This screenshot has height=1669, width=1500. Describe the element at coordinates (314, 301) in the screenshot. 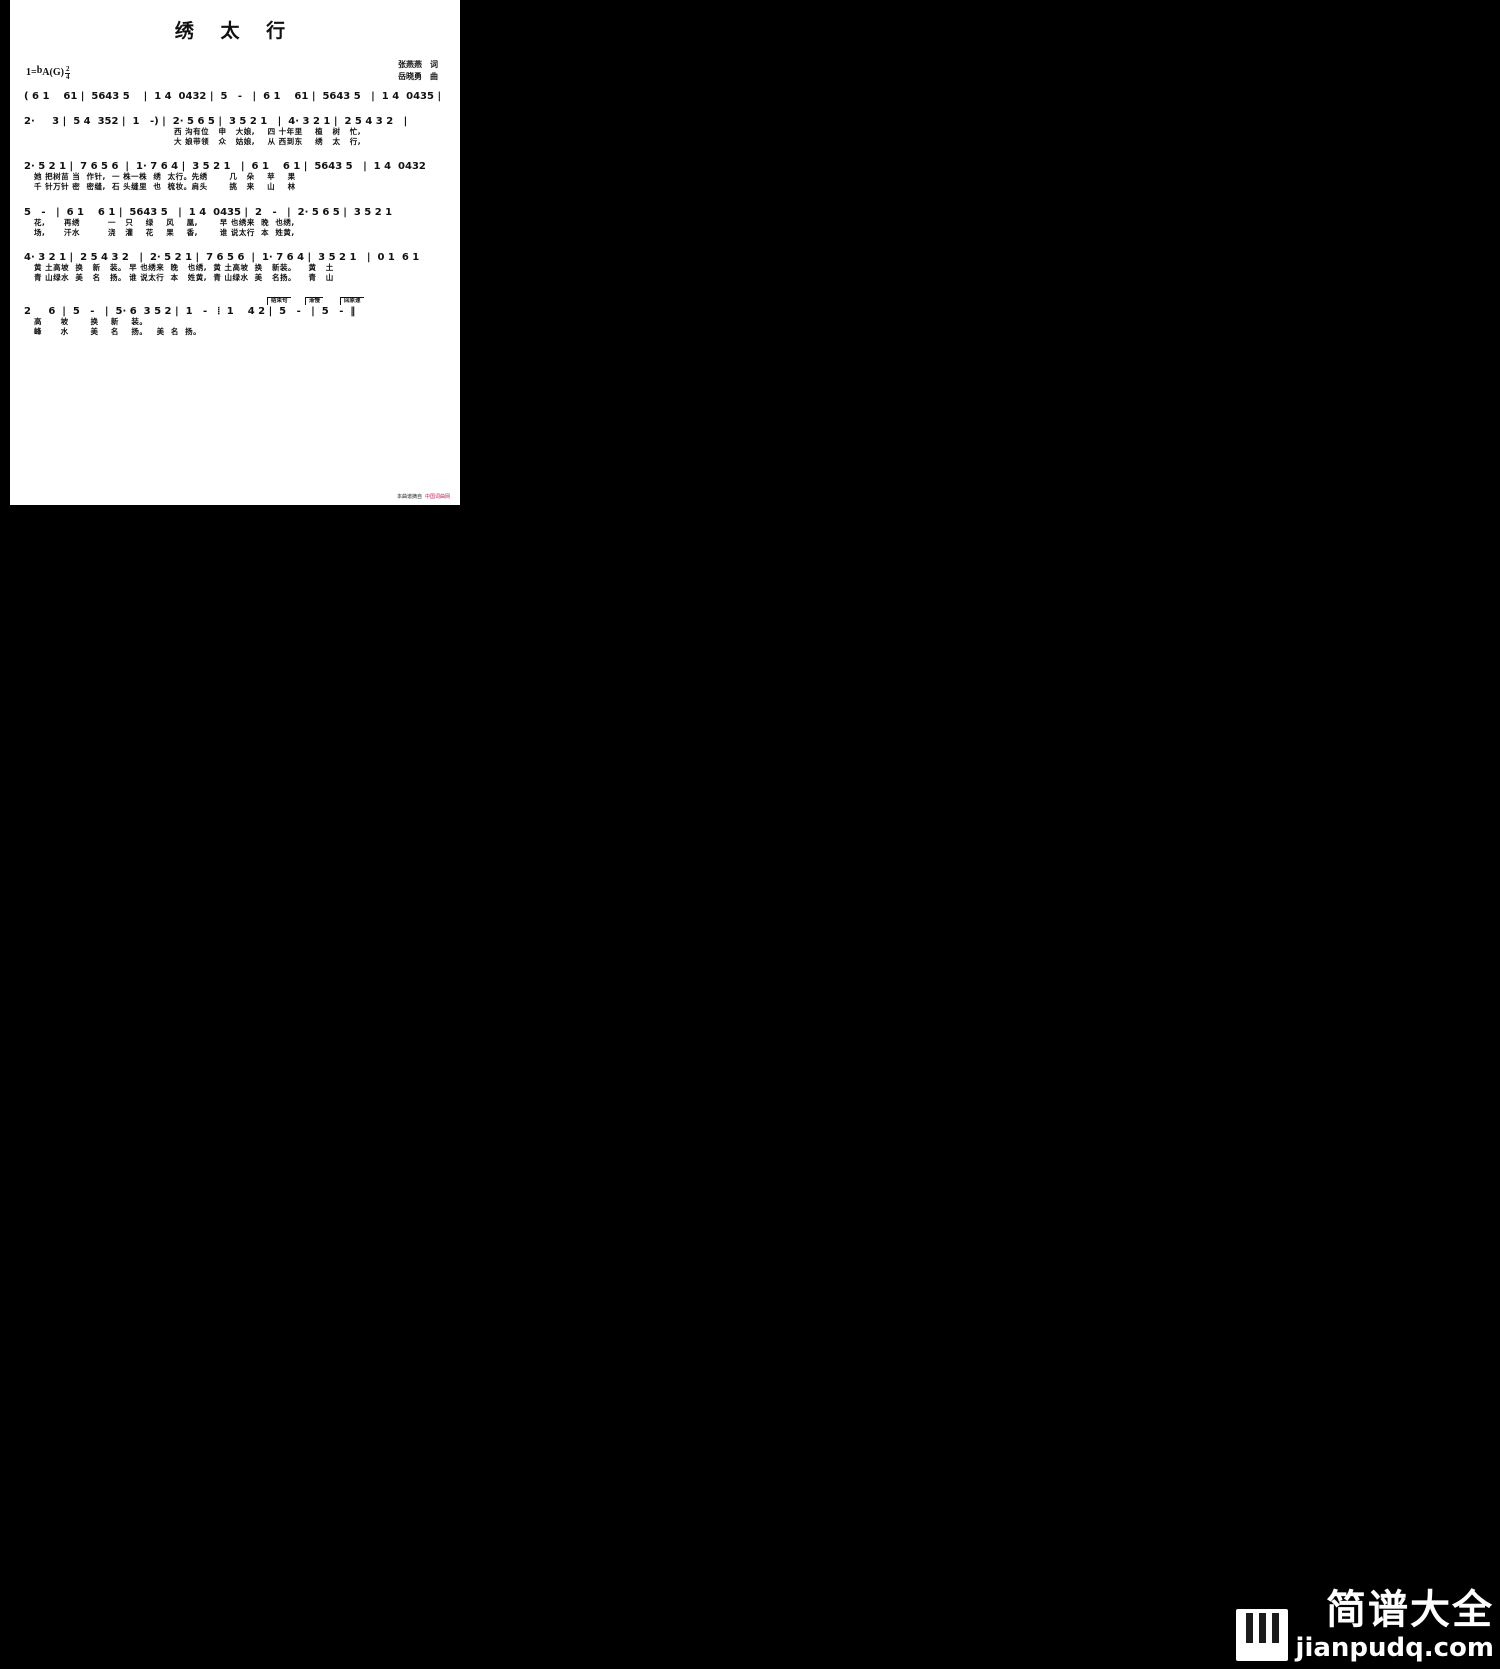

I see `mark-ritardando: 渐慢` at that location.